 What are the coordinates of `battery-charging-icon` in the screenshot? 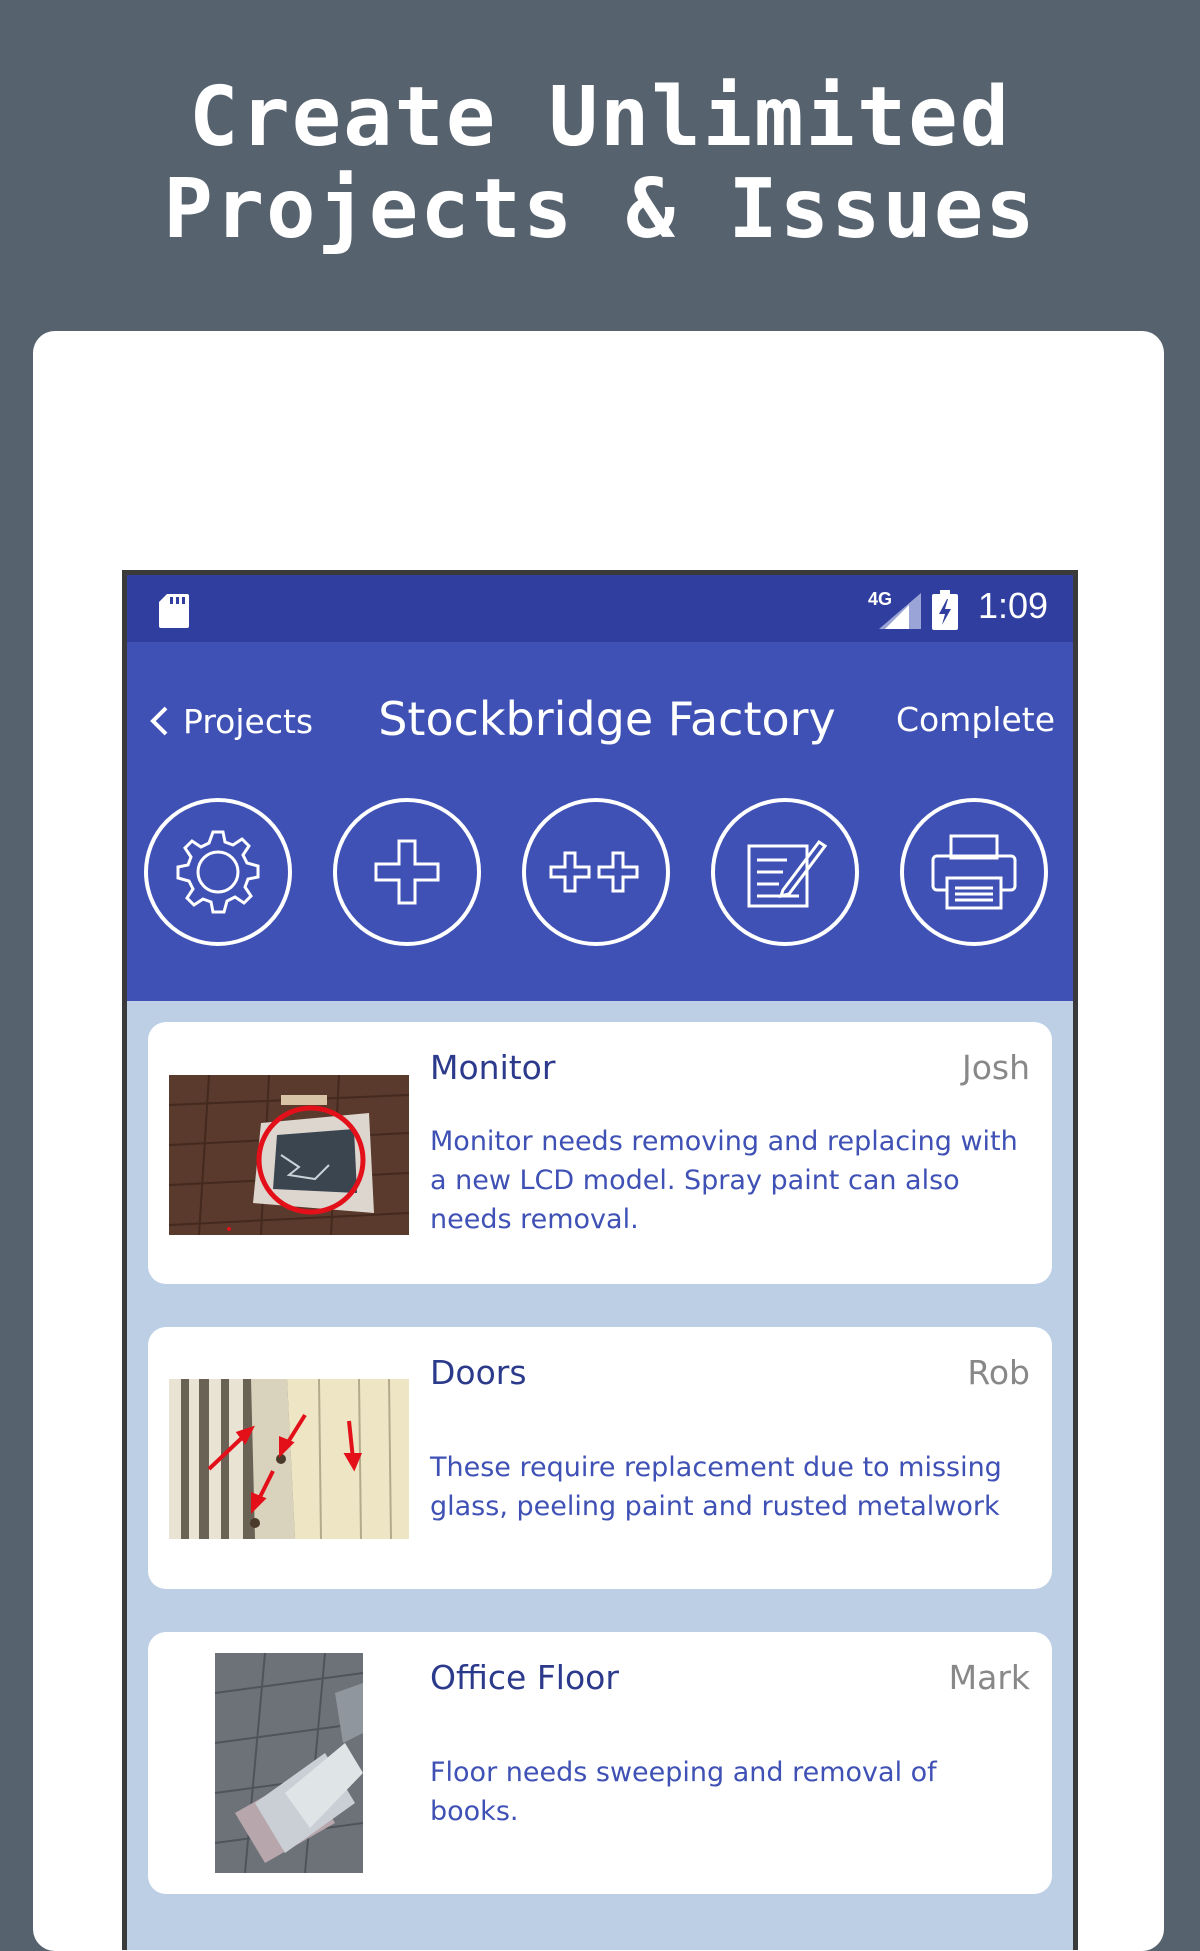 It's located at (945, 610).